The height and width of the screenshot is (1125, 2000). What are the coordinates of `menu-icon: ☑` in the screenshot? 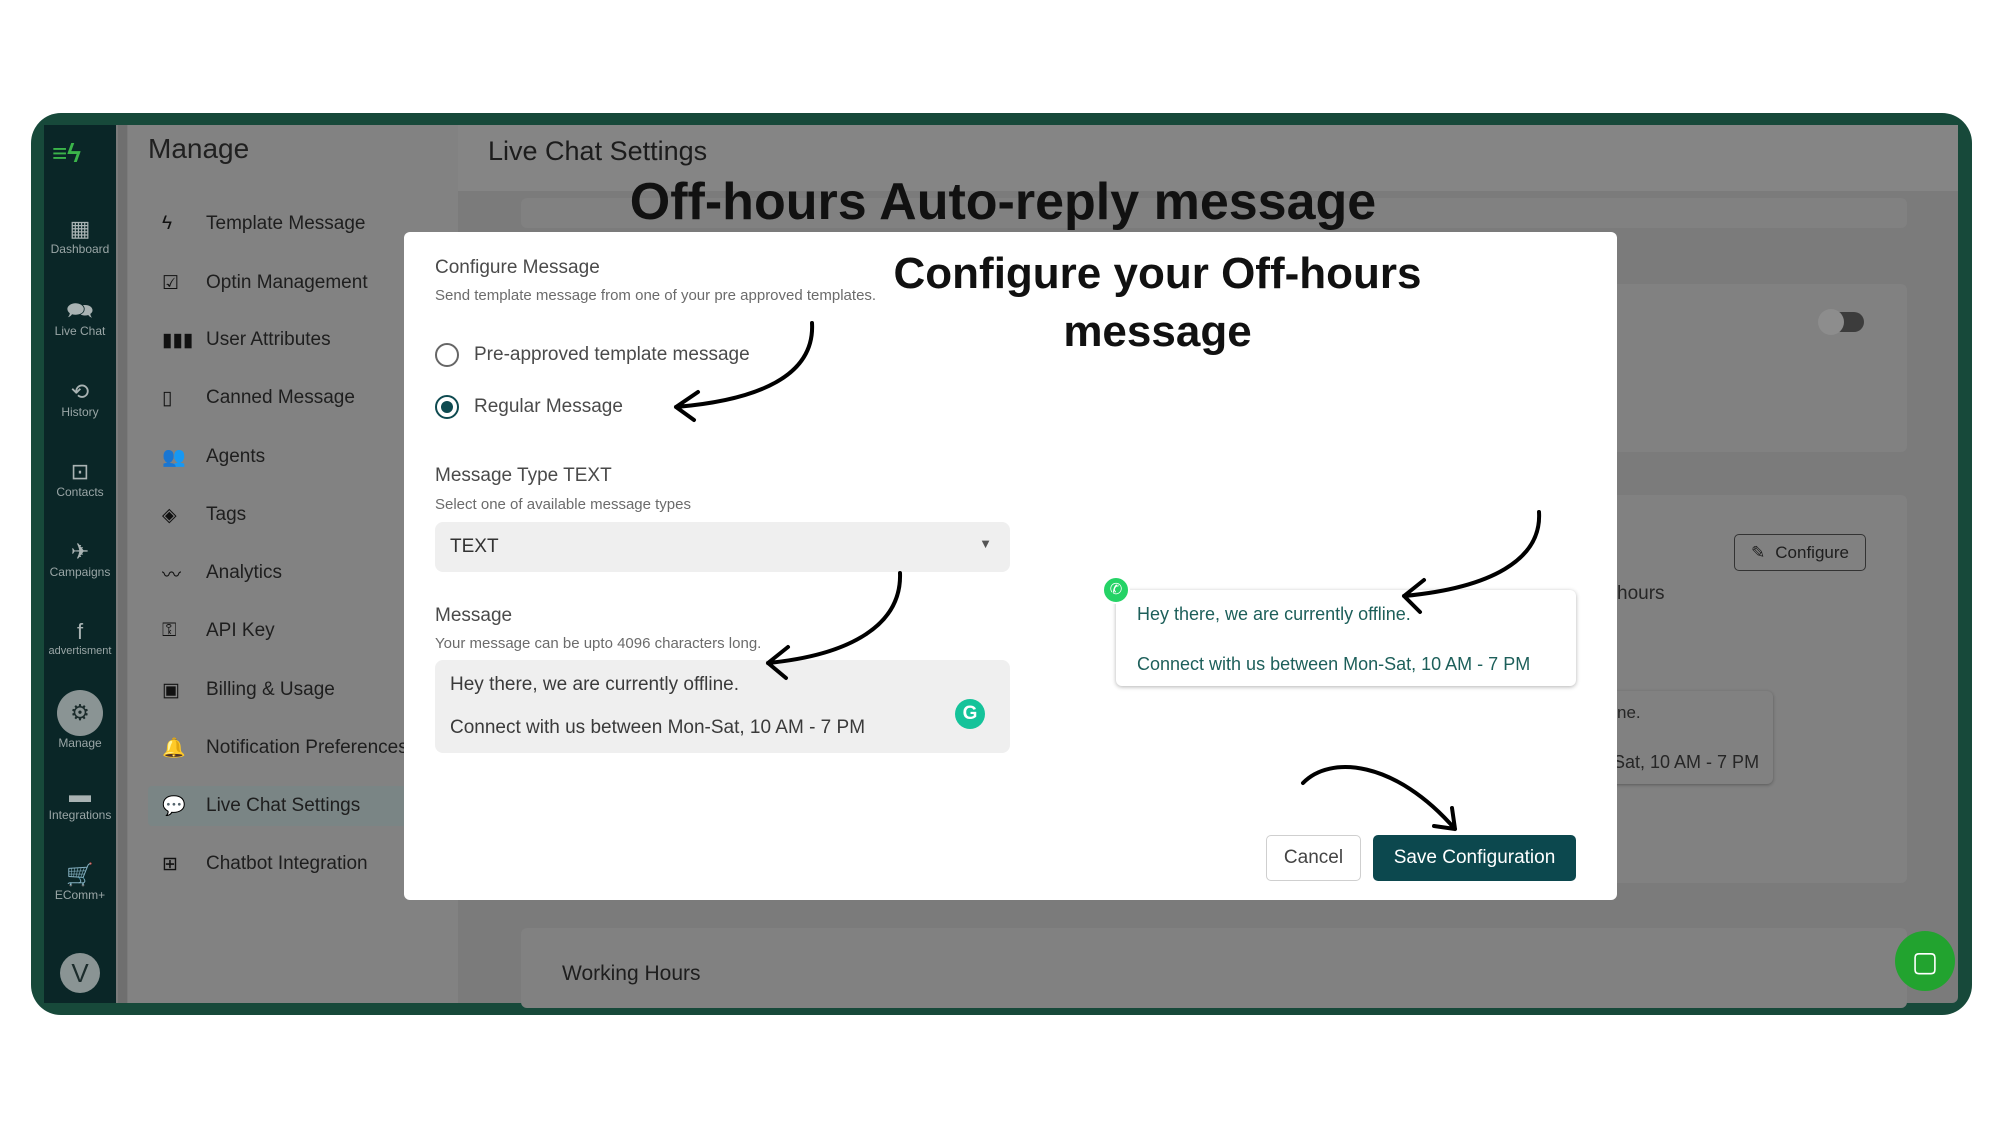 It's located at (171, 283).